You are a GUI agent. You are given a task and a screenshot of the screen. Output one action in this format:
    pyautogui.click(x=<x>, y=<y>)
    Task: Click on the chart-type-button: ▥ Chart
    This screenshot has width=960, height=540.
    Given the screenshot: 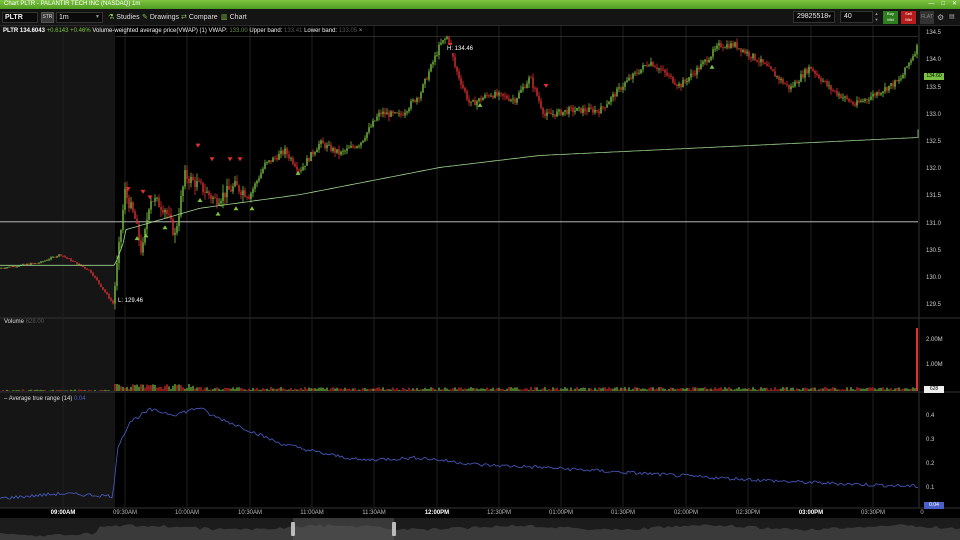 What is the action you would take?
    pyautogui.click(x=234, y=17)
    